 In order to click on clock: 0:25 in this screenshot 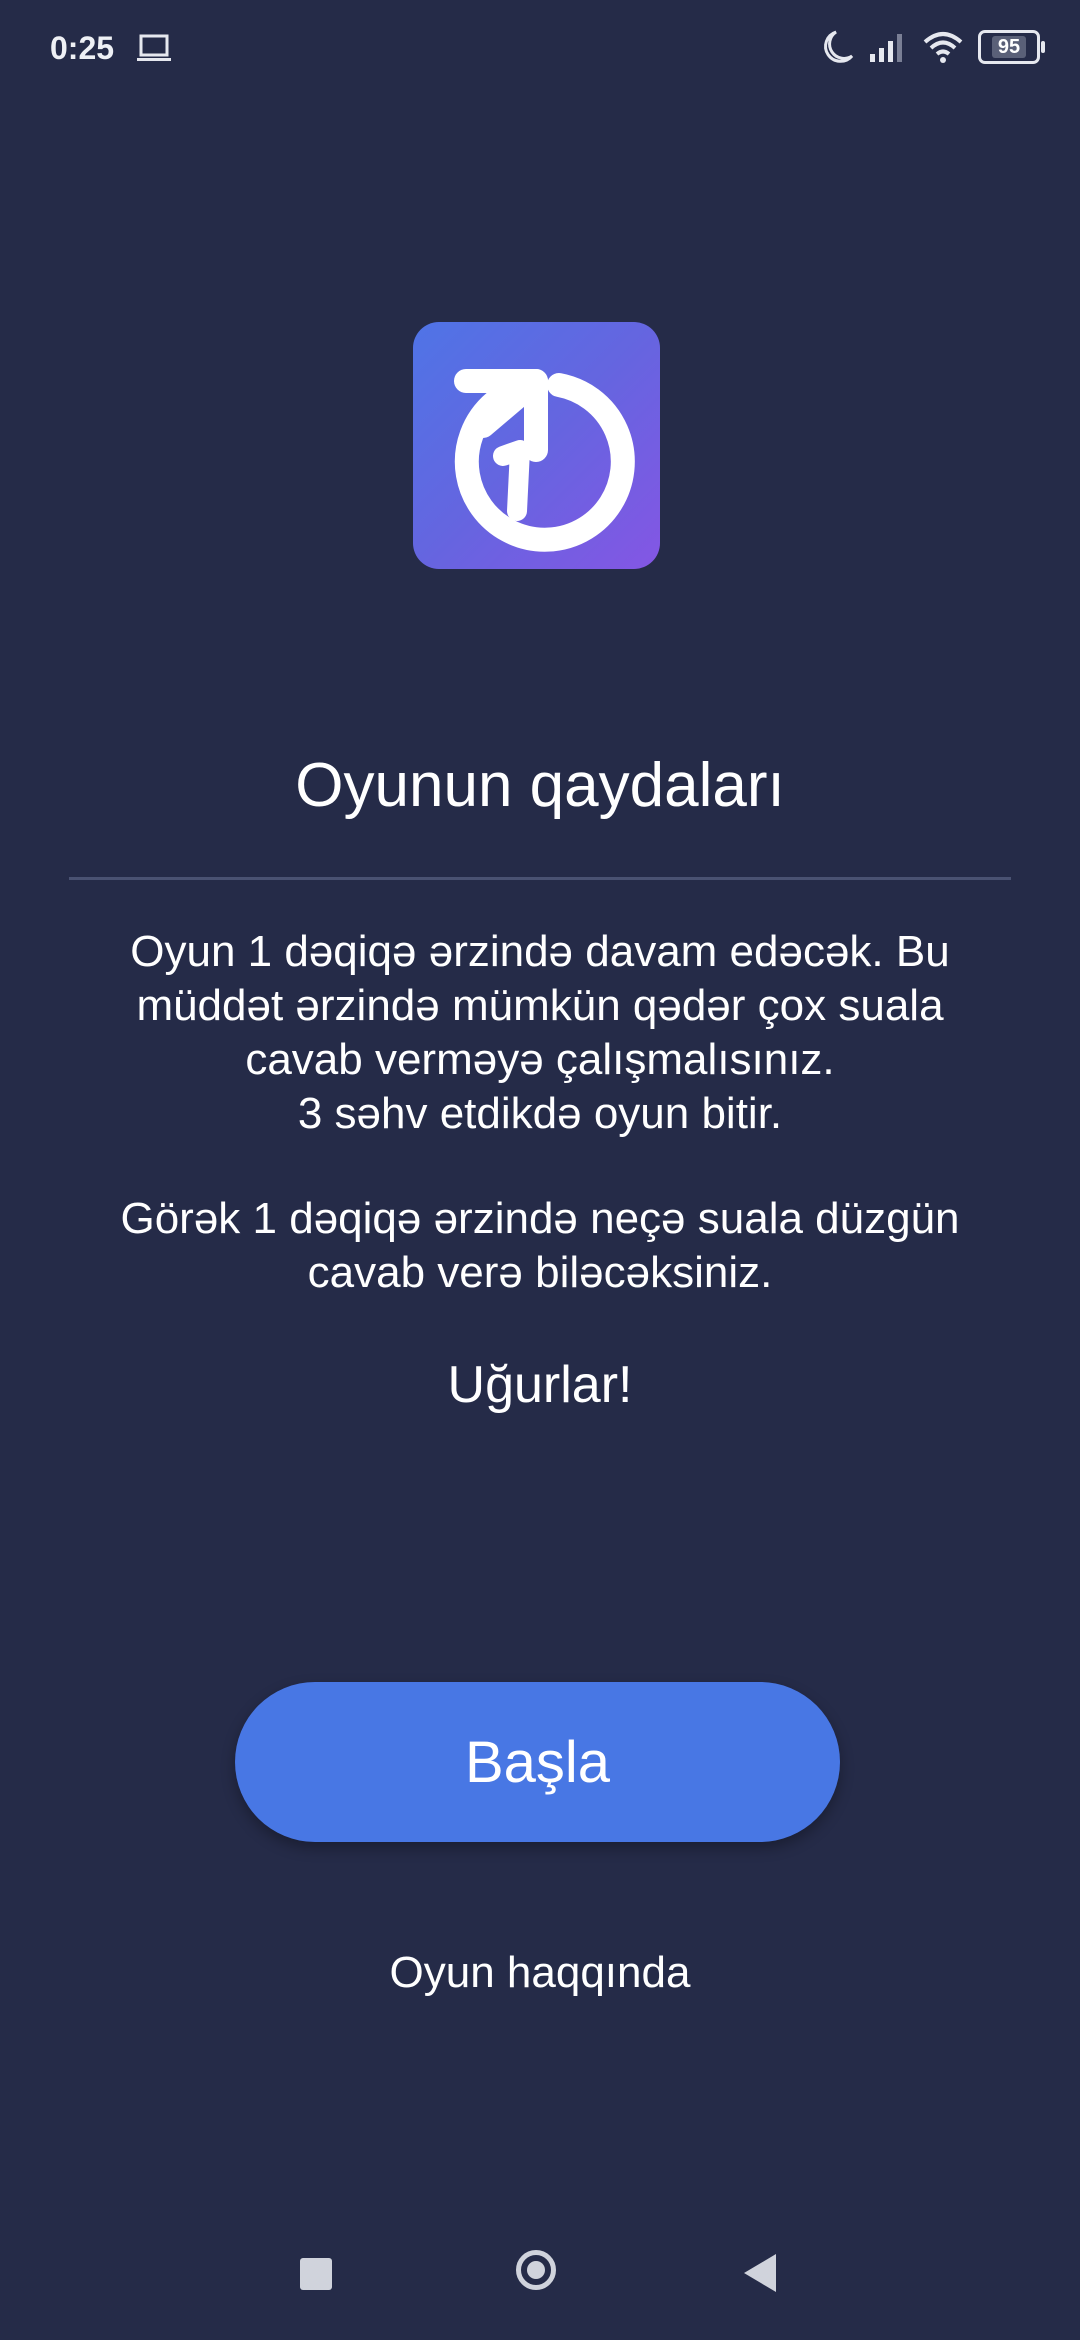, I will do `click(82, 48)`.